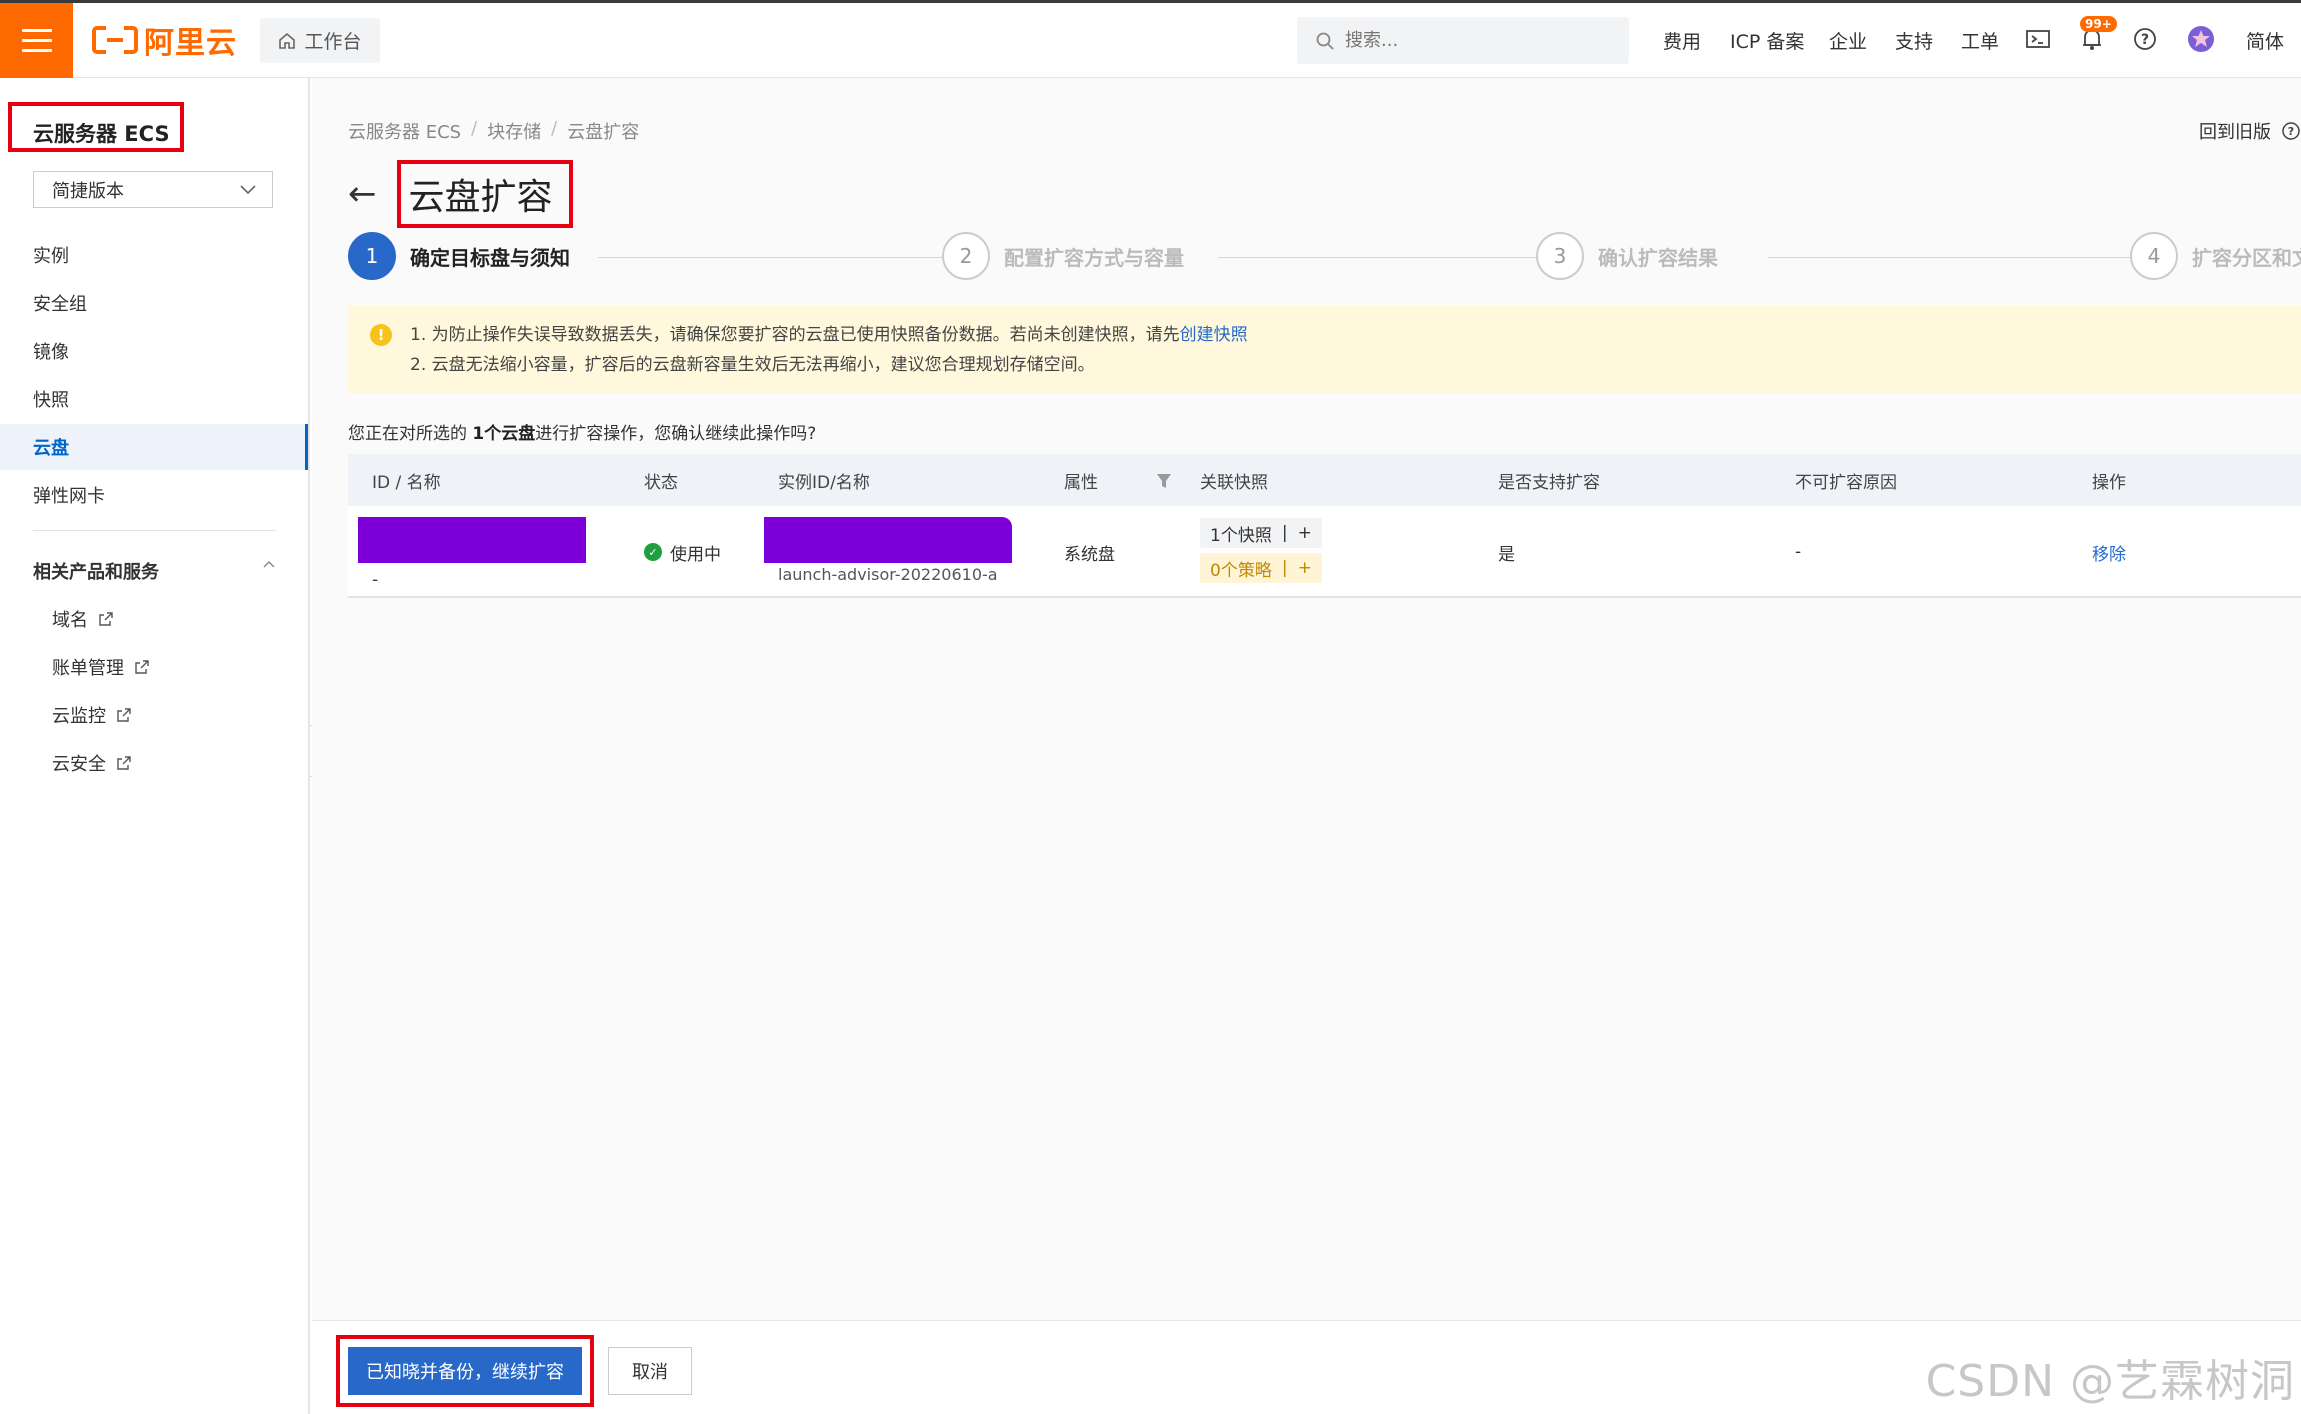 The image size is (2301, 1414). I want to click on reason-value: -, so click(1798, 552).